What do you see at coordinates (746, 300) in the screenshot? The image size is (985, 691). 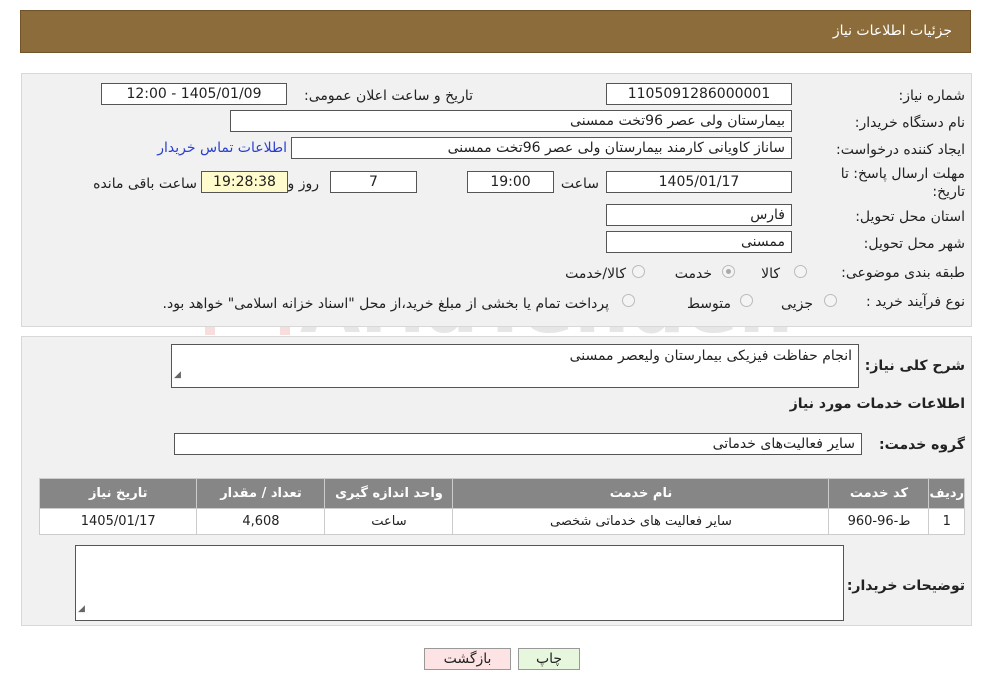 I see `process-medium-radio` at bounding box center [746, 300].